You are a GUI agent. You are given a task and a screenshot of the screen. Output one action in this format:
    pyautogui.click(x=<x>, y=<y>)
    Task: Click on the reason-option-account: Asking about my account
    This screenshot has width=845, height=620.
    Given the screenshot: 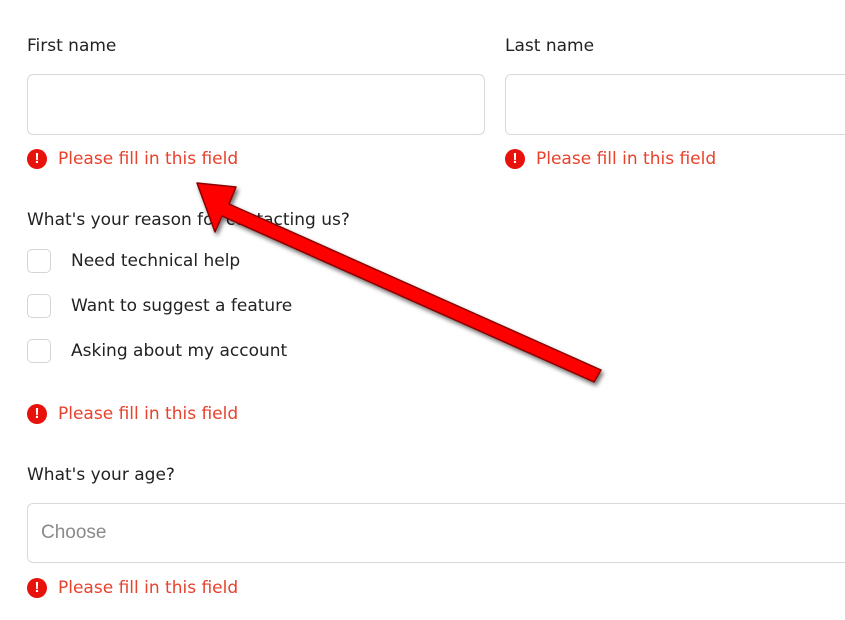 What is the action you would take?
    pyautogui.click(x=157, y=351)
    